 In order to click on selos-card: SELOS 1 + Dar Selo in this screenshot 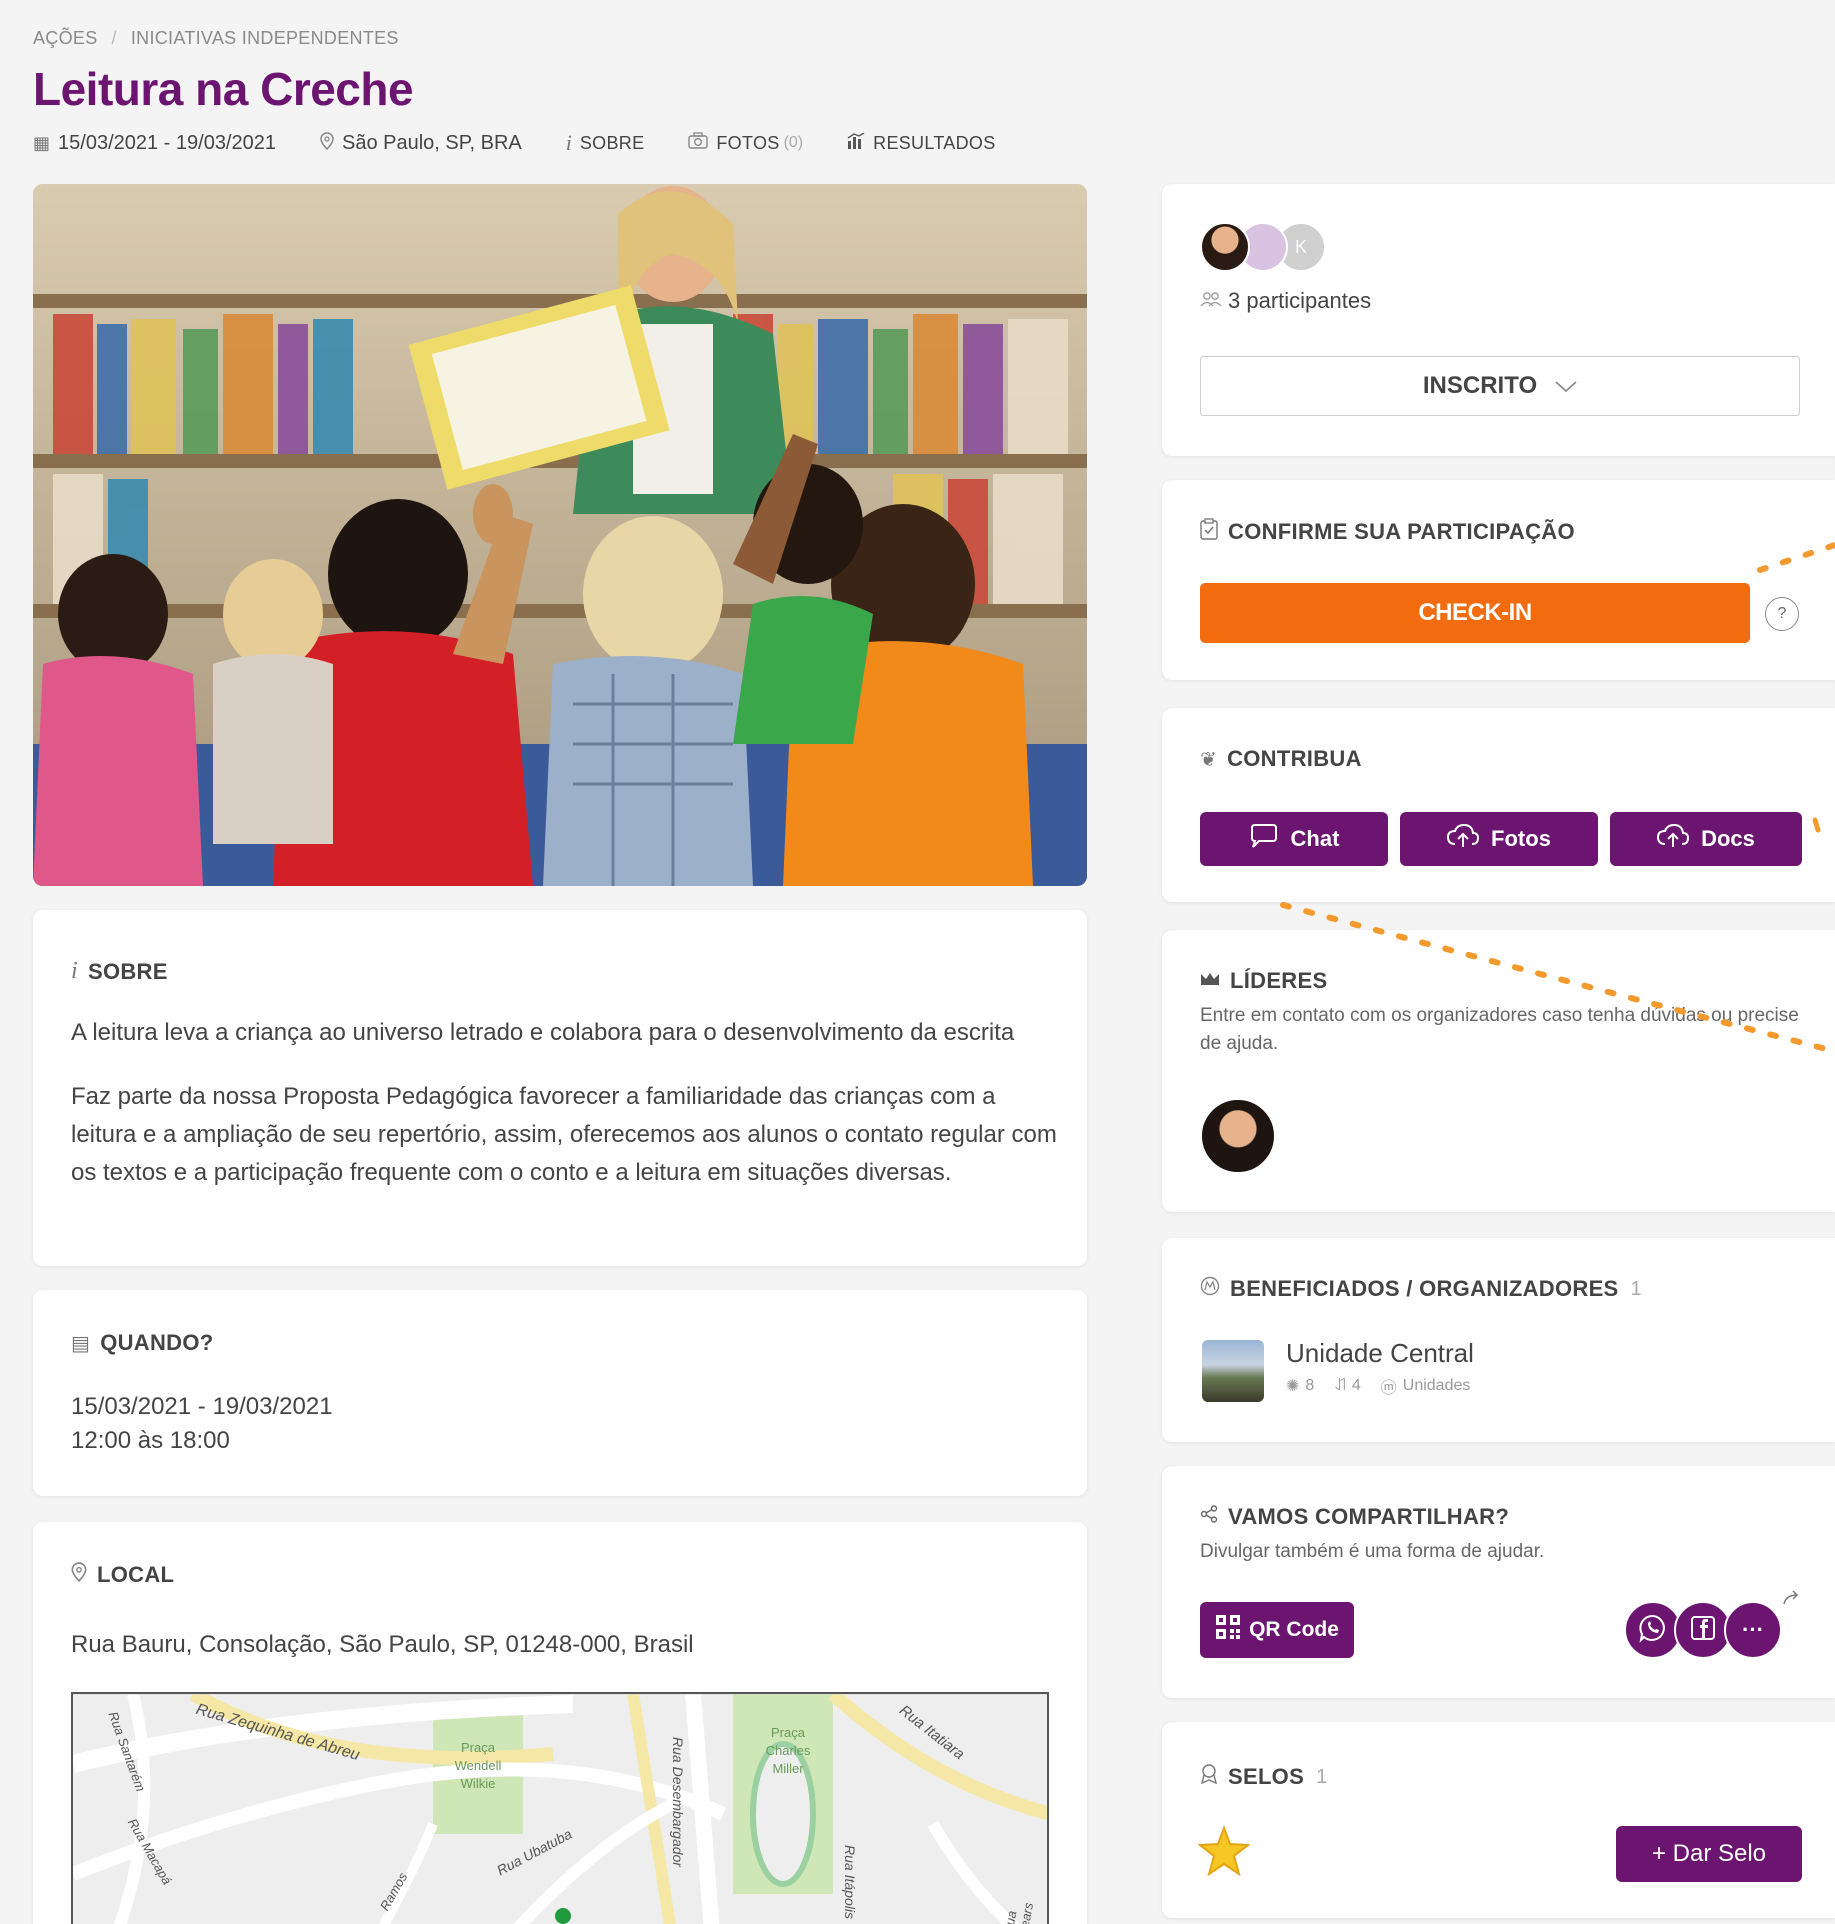, I will do `click(1498, 1820)`.